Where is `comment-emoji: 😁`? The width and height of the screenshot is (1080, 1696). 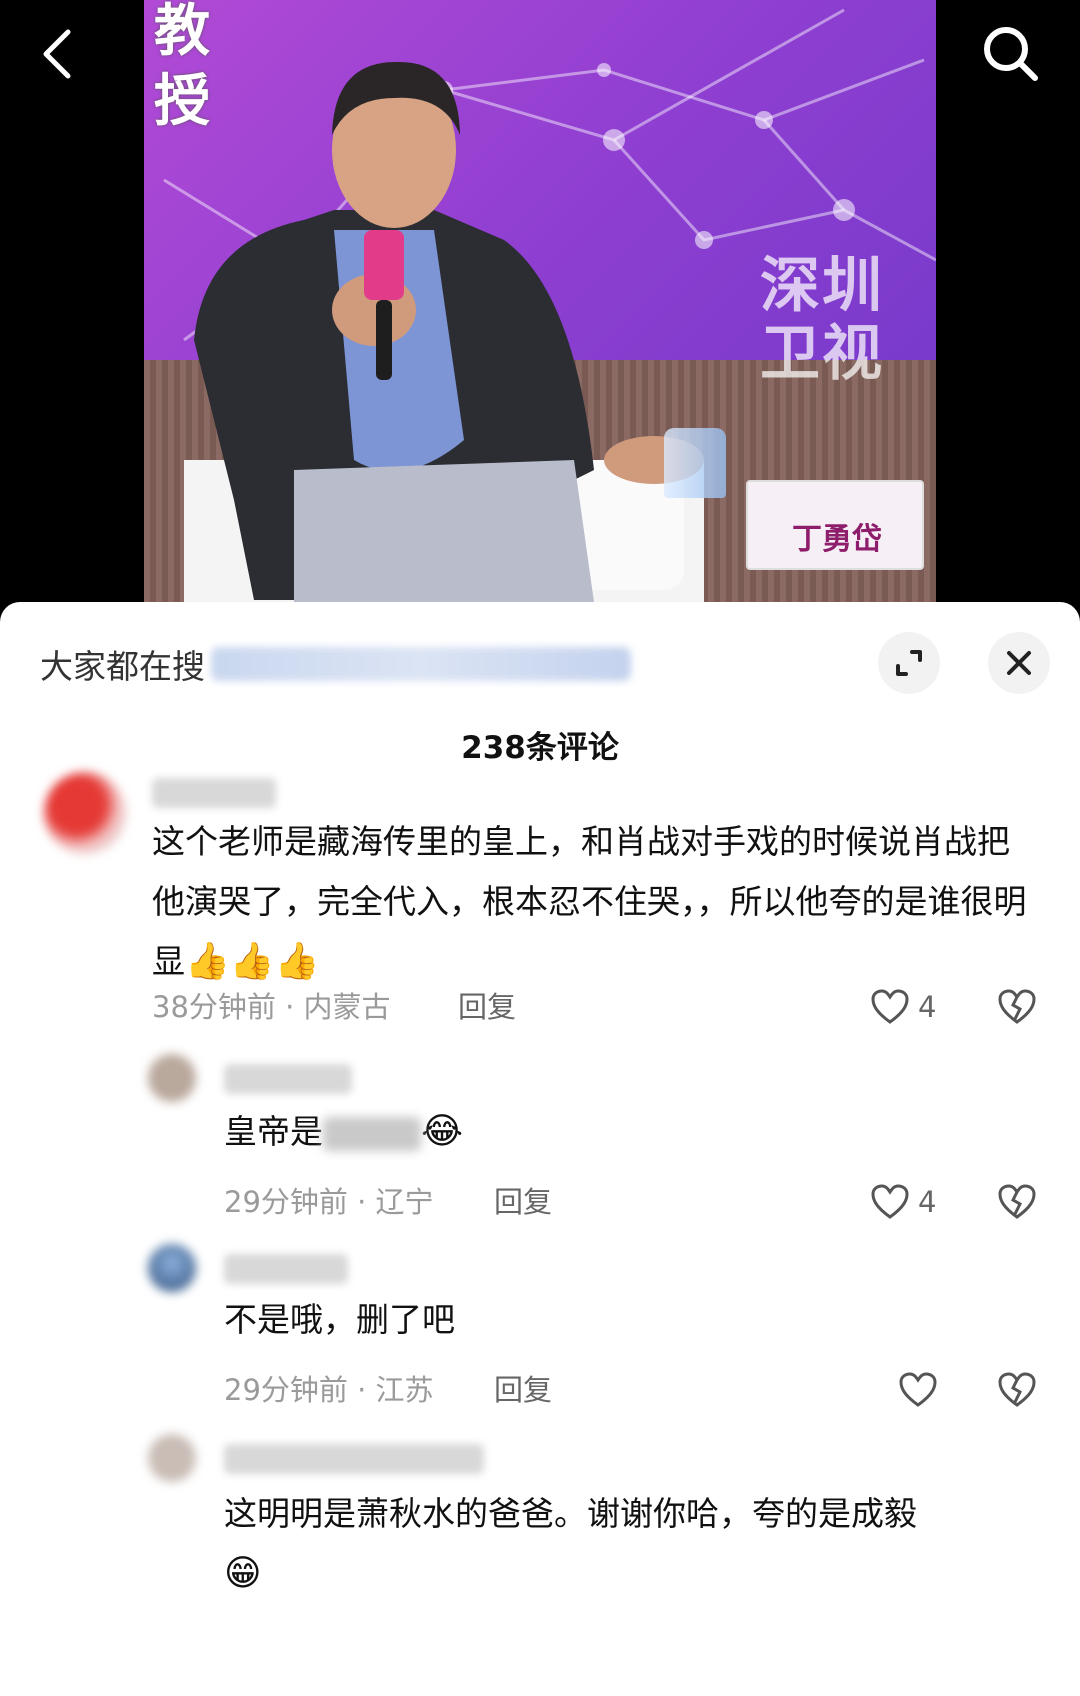
comment-emoji: 😁 is located at coordinates (243, 1573).